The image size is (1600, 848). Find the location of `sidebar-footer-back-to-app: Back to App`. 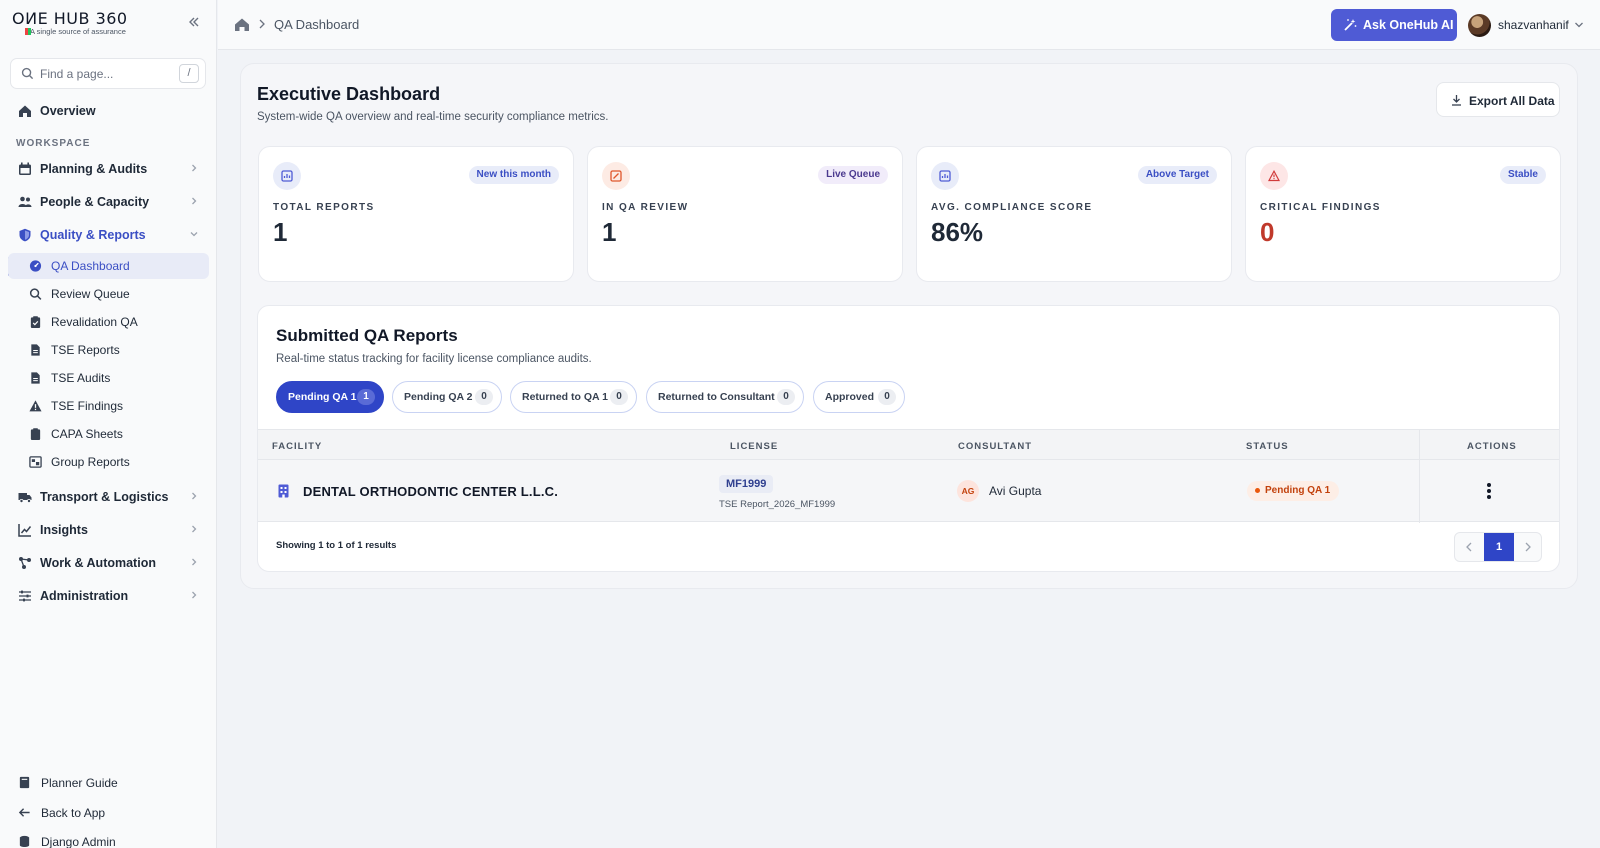

sidebar-footer-back-to-app: Back to App is located at coordinates (108, 813).